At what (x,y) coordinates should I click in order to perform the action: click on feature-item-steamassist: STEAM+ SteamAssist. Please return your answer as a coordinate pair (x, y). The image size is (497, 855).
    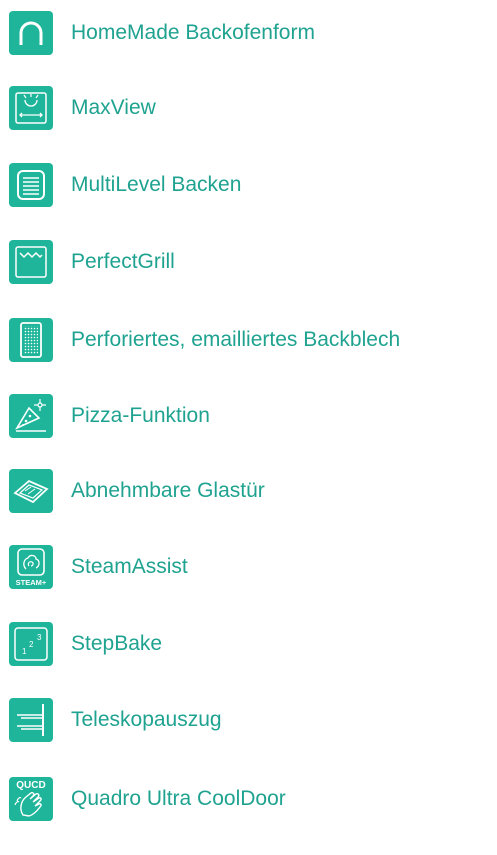
    Looking at the image, I should click on (248, 567).